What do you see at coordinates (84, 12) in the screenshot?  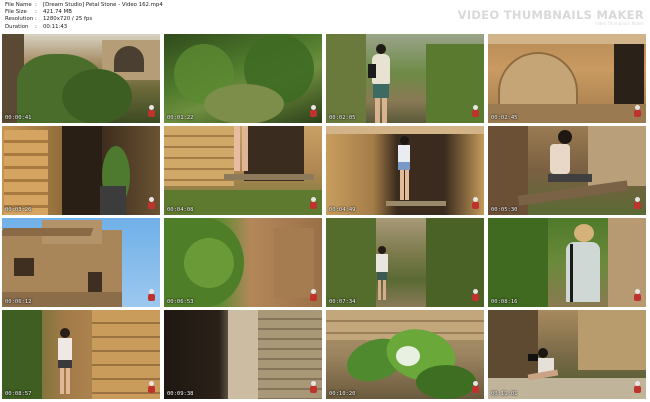 I see `file-size-row: File Size : 421.74 MB` at bounding box center [84, 12].